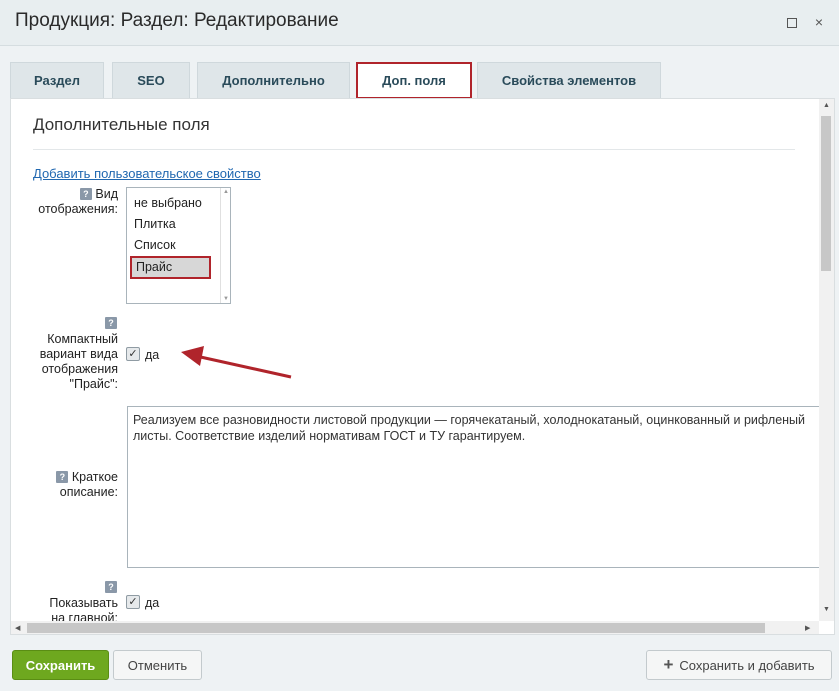 This screenshot has width=839, height=691. Describe the element at coordinates (133, 354) in the screenshot. I see `compact-checkbox: ✓` at that location.